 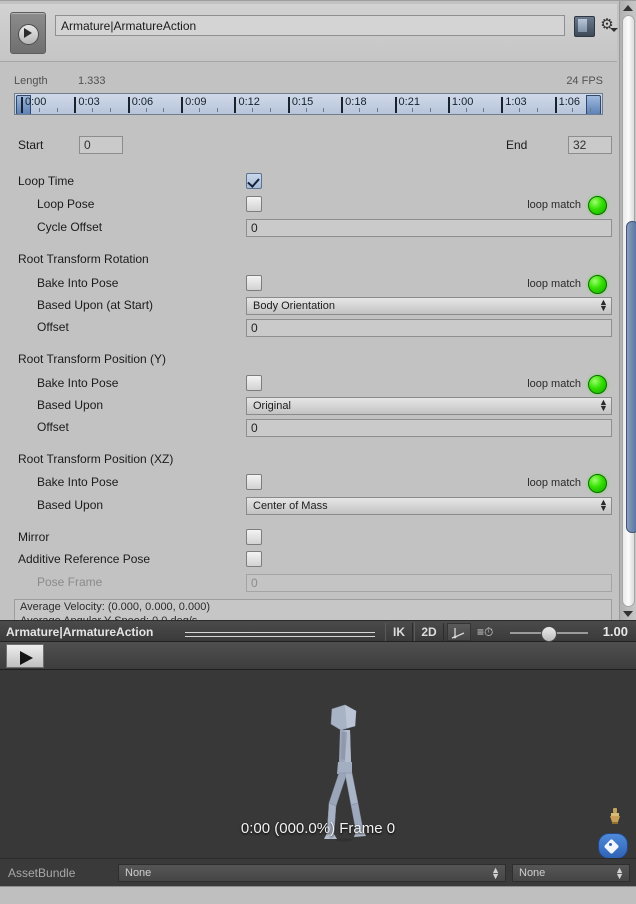 I want to click on pose-frame-input: 0, so click(x=429, y=583).